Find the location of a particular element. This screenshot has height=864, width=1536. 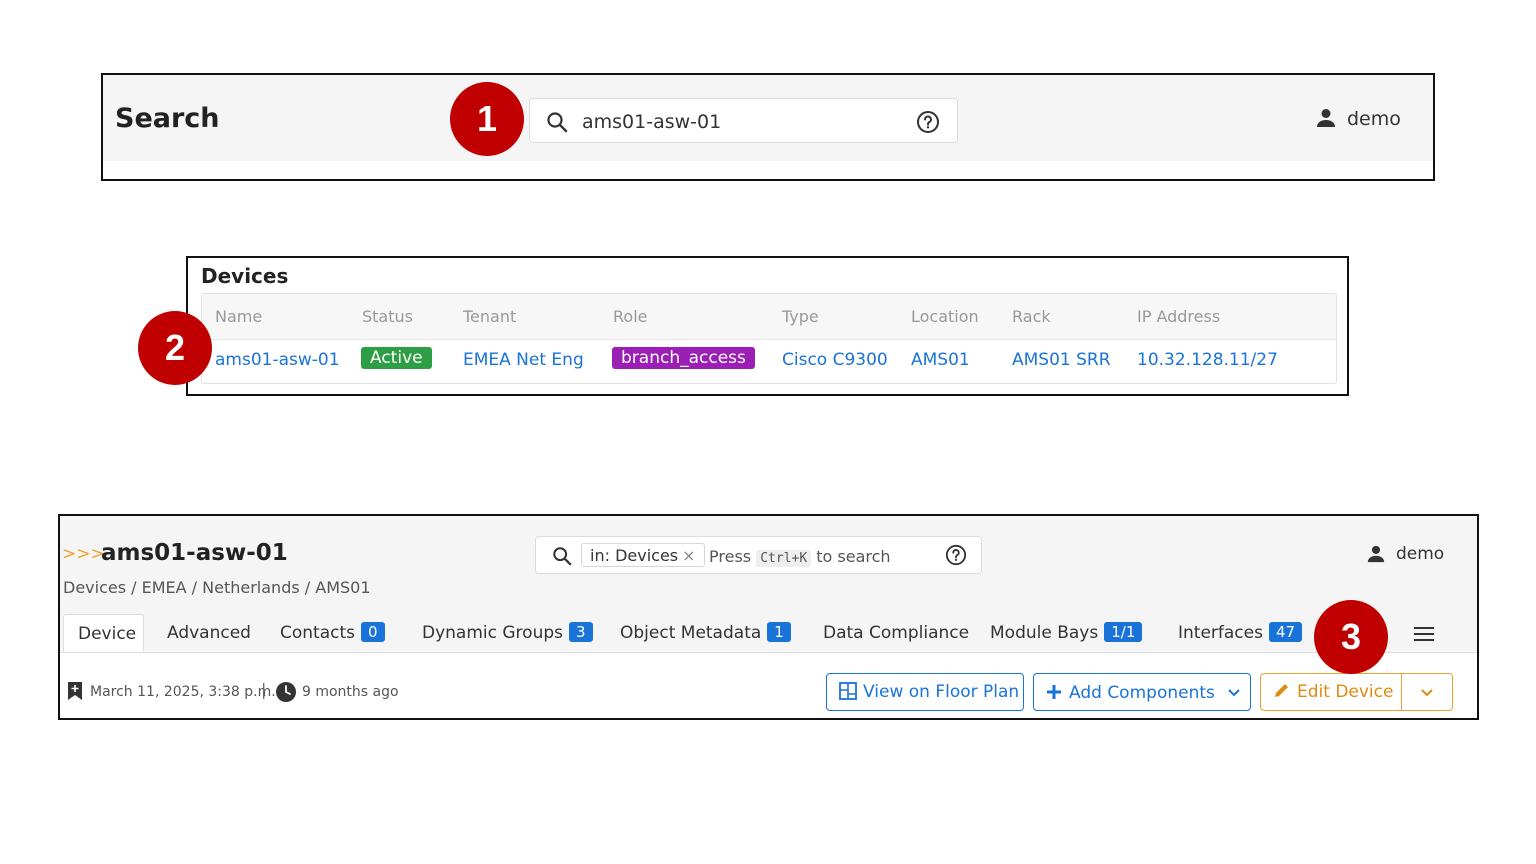

chip-close-icon: × is located at coordinates (688, 555).